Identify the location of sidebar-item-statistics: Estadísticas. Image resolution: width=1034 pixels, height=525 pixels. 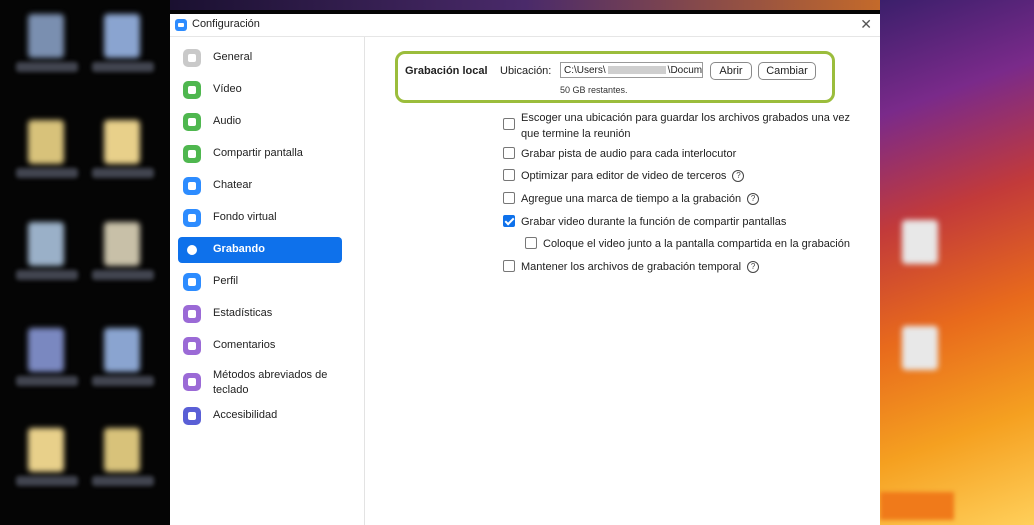
(260, 314).